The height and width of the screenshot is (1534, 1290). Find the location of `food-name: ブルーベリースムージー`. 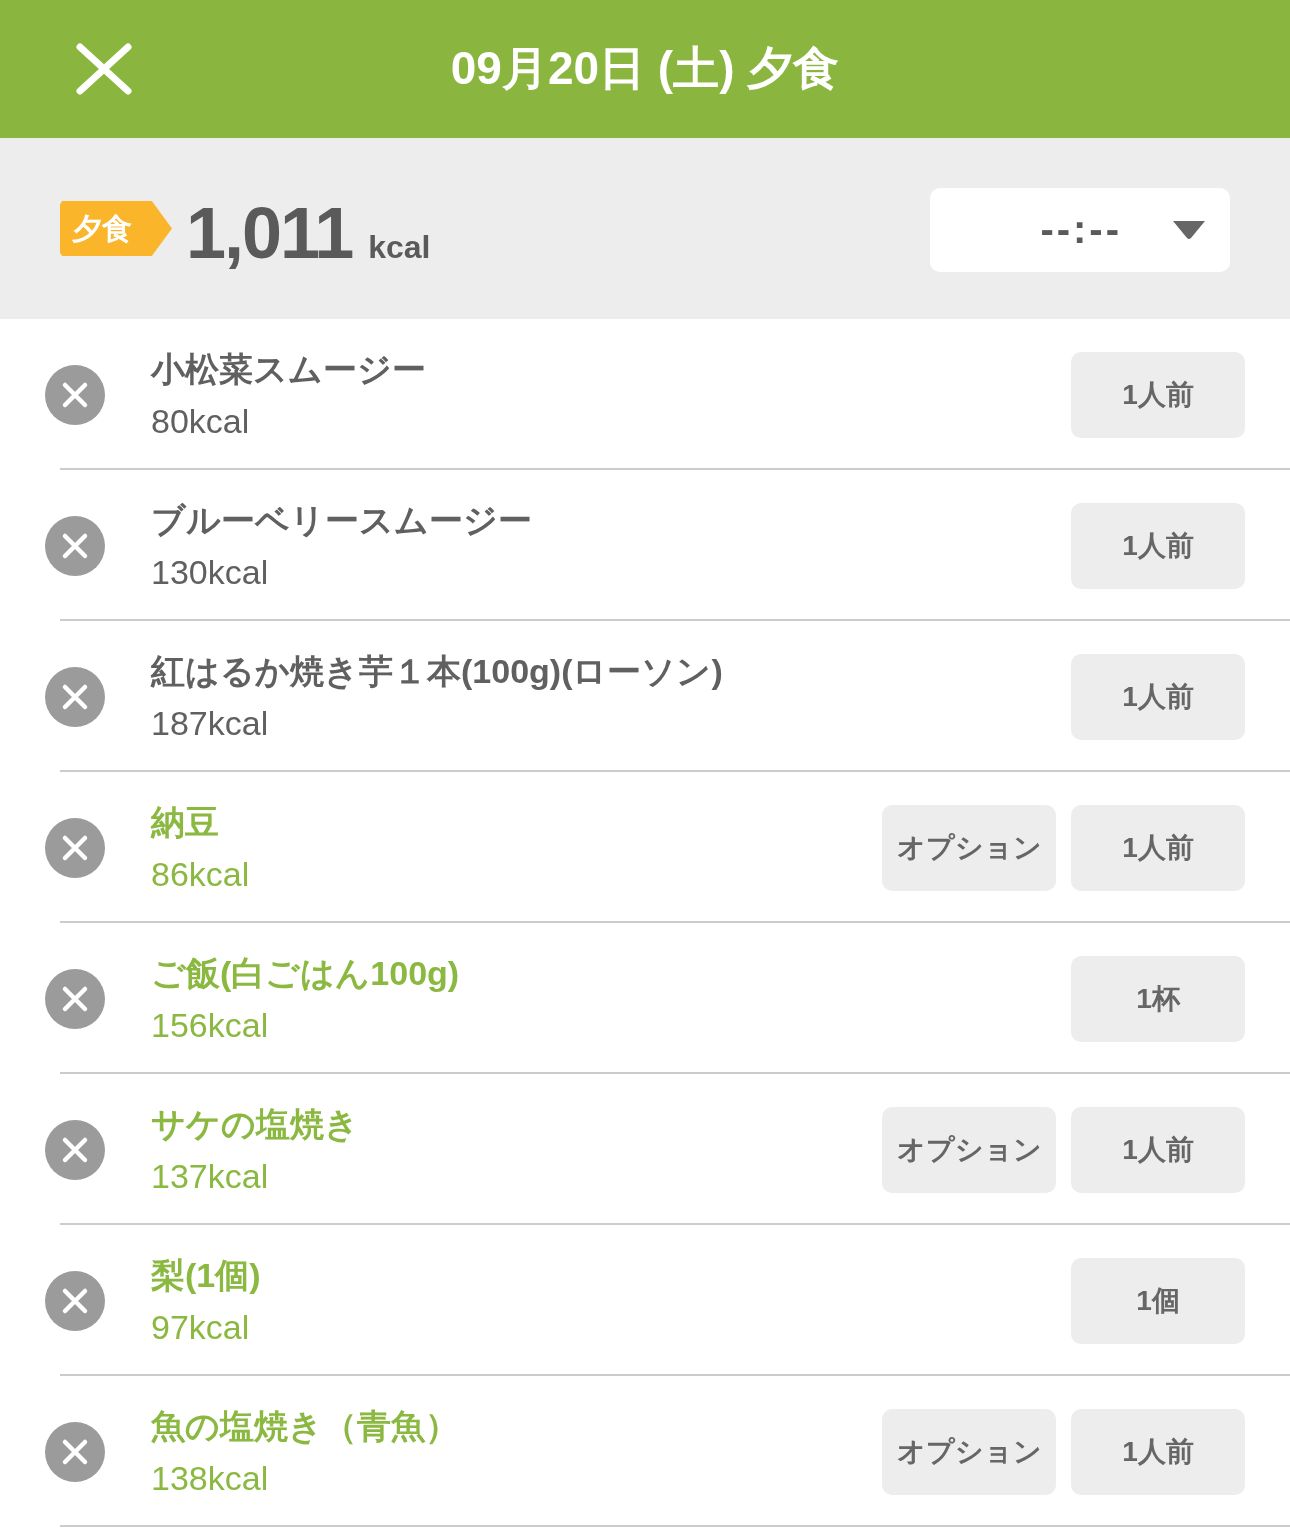

food-name: ブルーベリースムージー is located at coordinates (341, 520).